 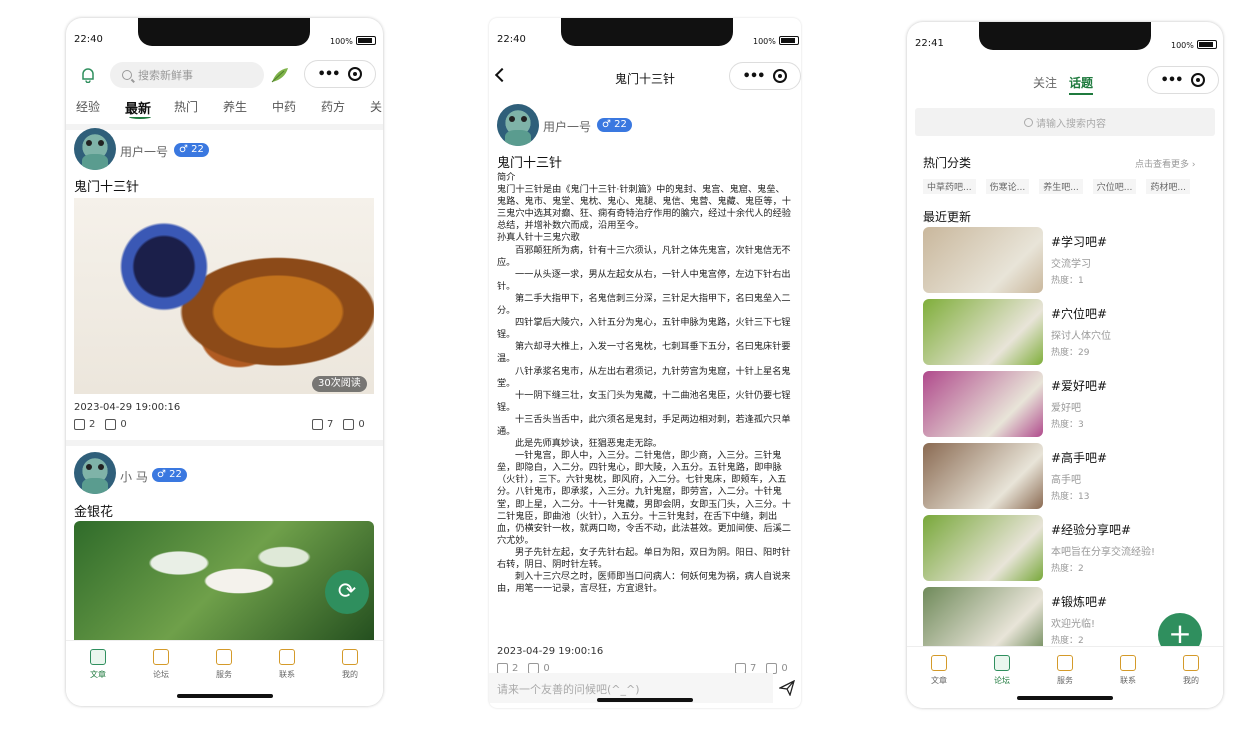 I want to click on post-image, so click(x=224, y=296).